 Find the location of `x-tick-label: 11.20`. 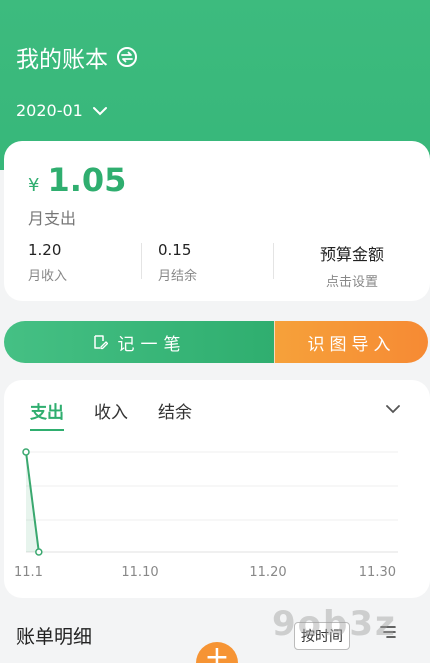

x-tick-label: 11.20 is located at coordinates (267, 572).